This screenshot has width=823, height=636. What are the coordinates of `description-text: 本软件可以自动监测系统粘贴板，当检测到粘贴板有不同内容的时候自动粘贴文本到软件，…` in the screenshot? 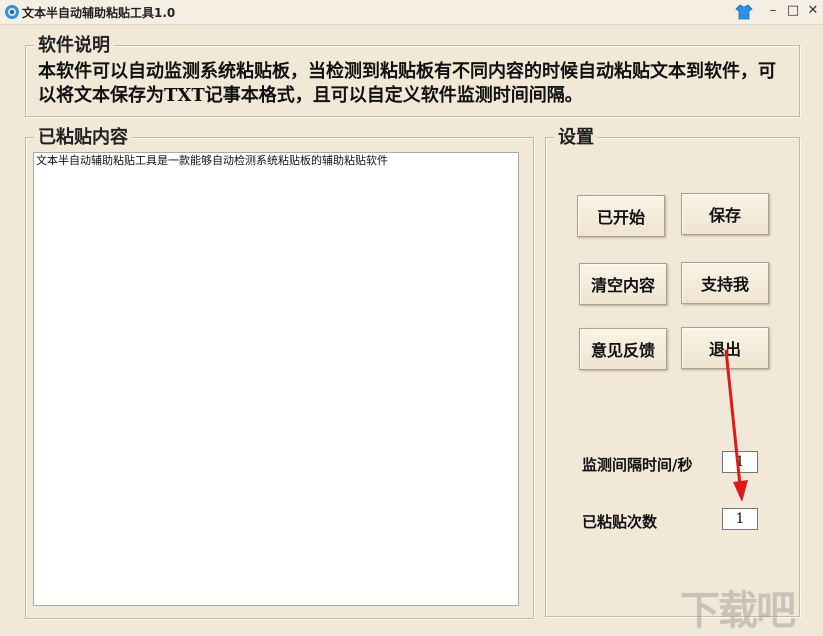 It's located at (407, 83).